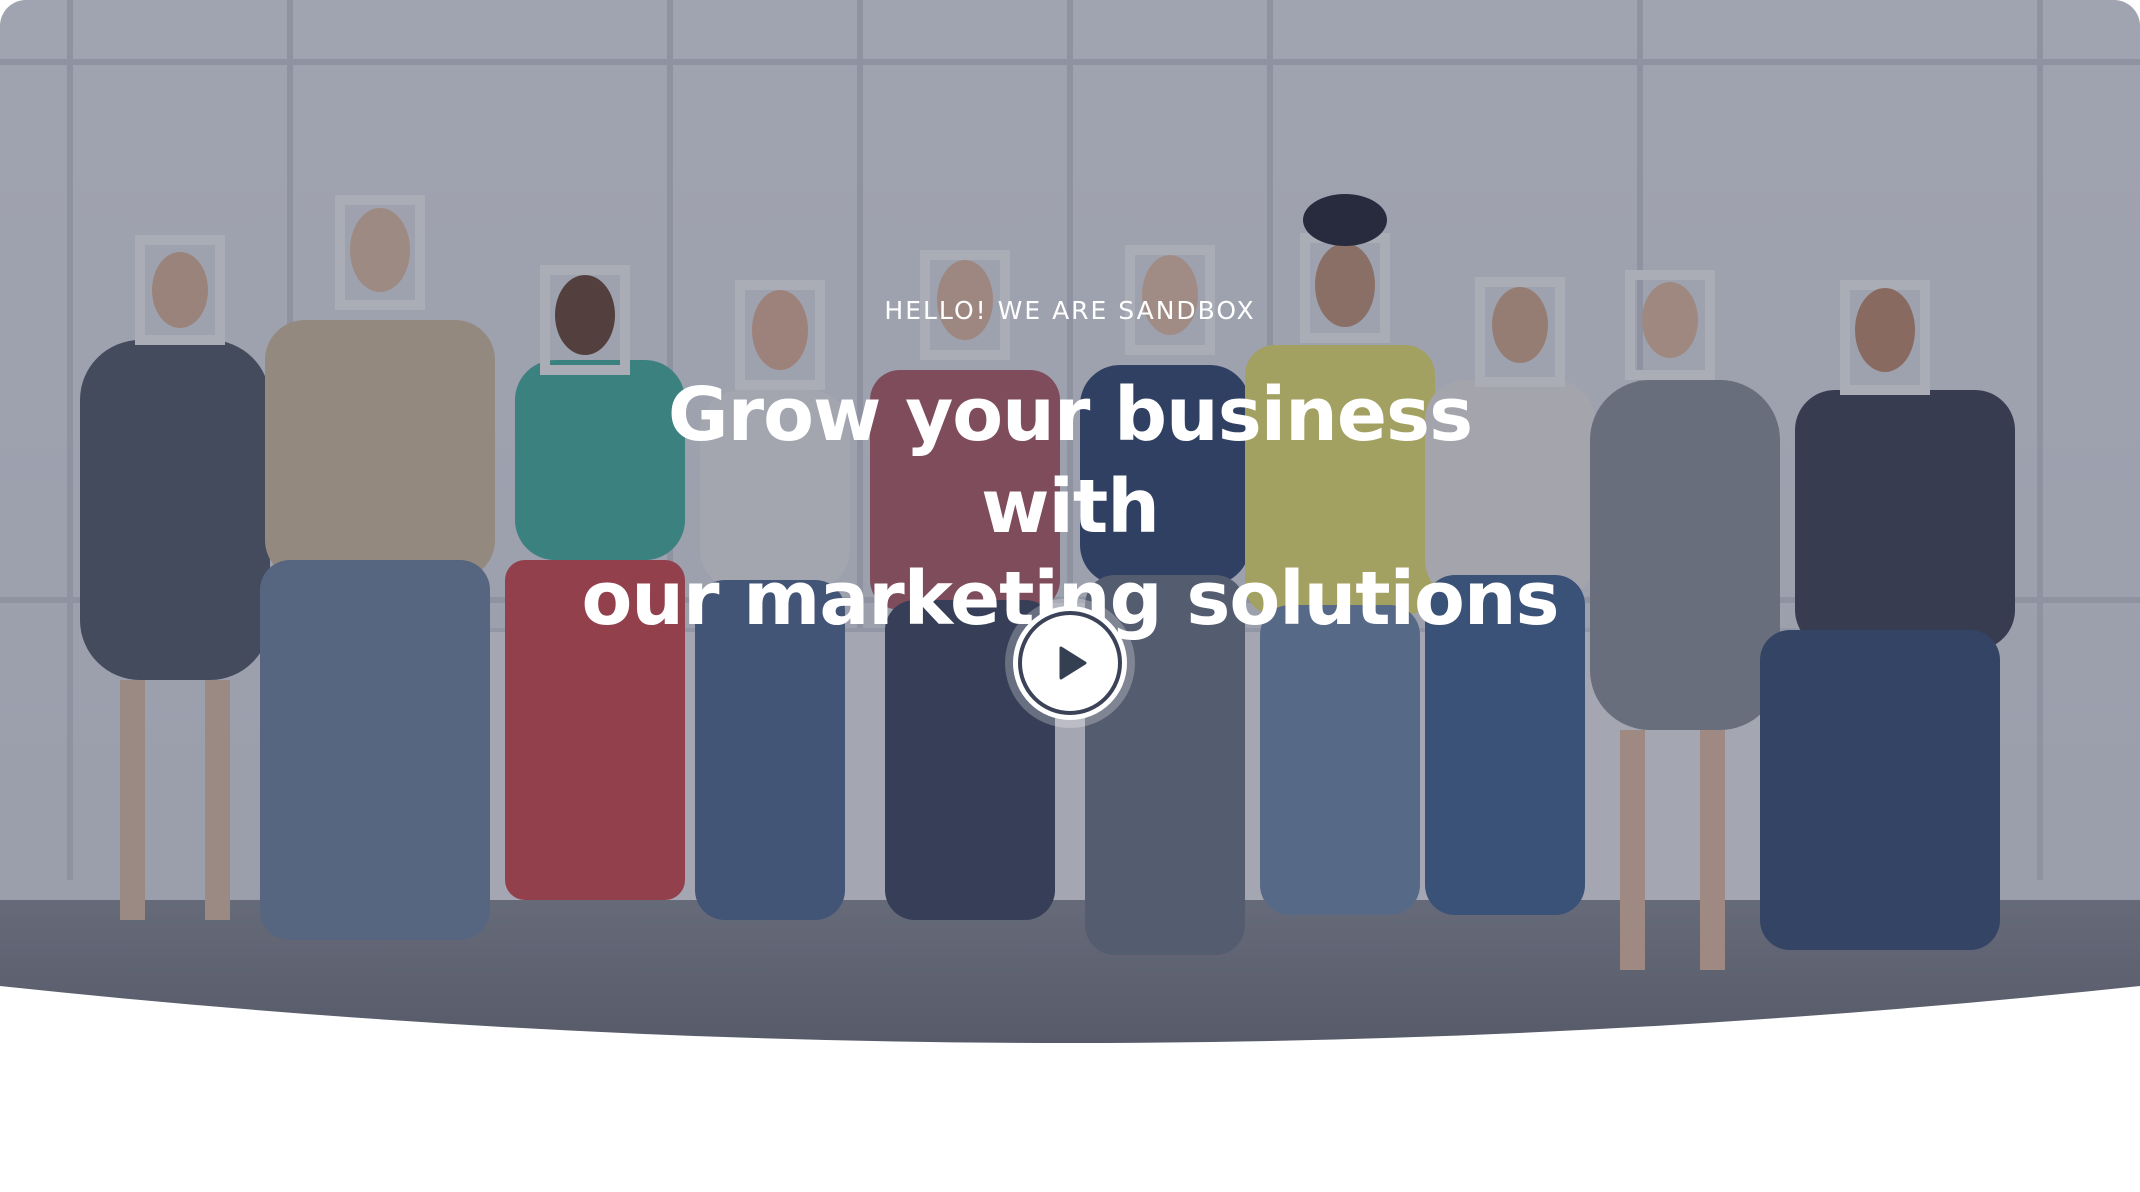  I want to click on play-video-button, so click(1070, 663).